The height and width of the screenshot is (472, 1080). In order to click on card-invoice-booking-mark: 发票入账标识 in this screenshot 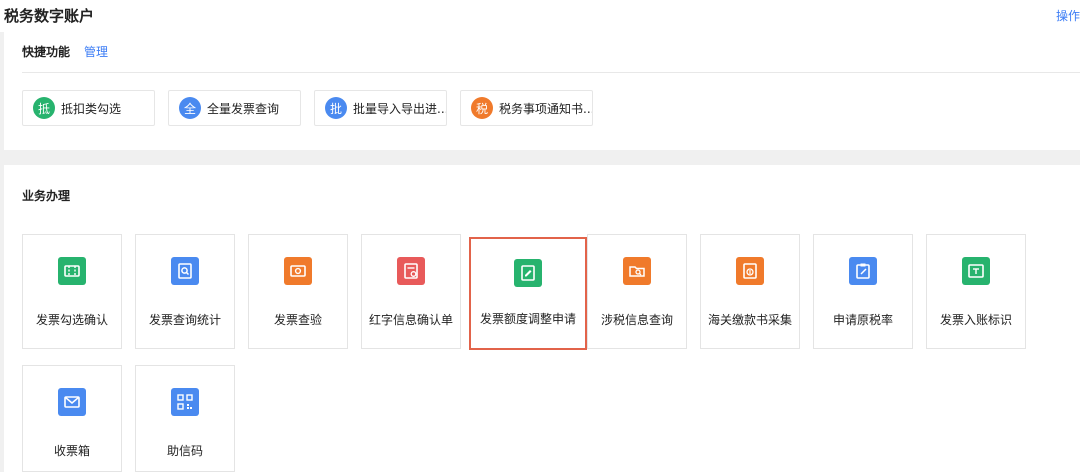, I will do `click(976, 291)`.